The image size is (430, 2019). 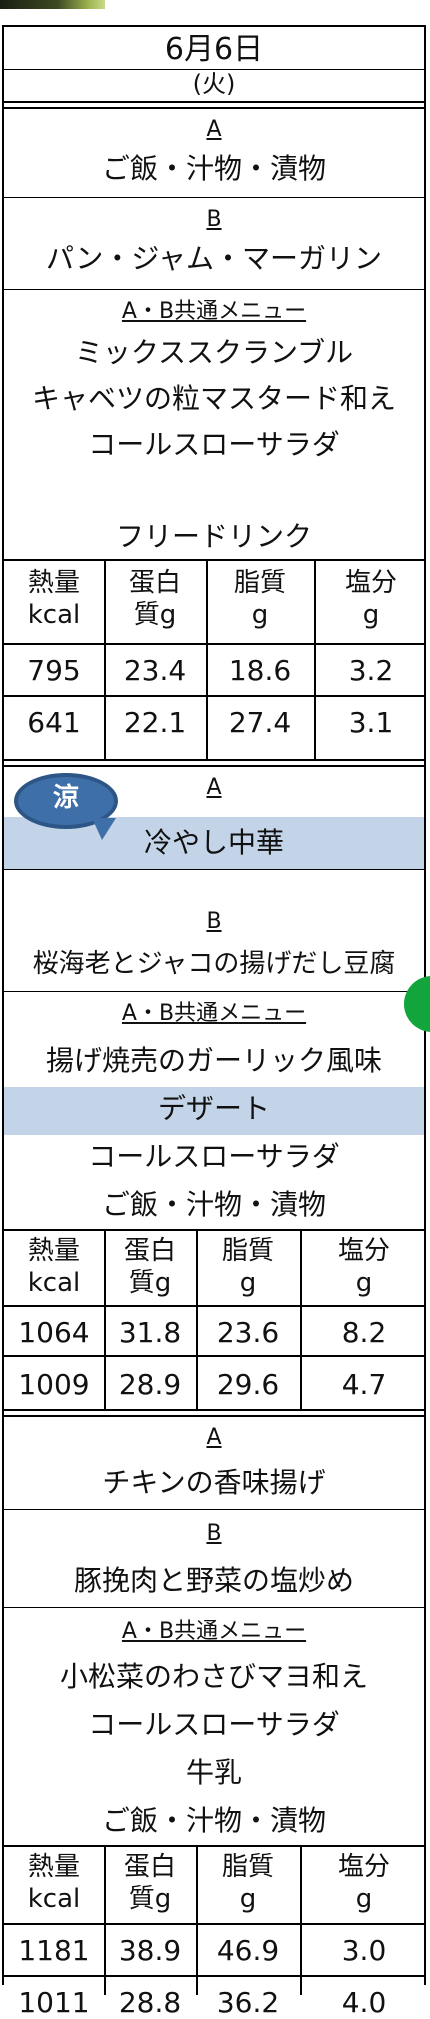 I want to click on option-a-item: ご飯・汁物・漬物, so click(x=213, y=168).